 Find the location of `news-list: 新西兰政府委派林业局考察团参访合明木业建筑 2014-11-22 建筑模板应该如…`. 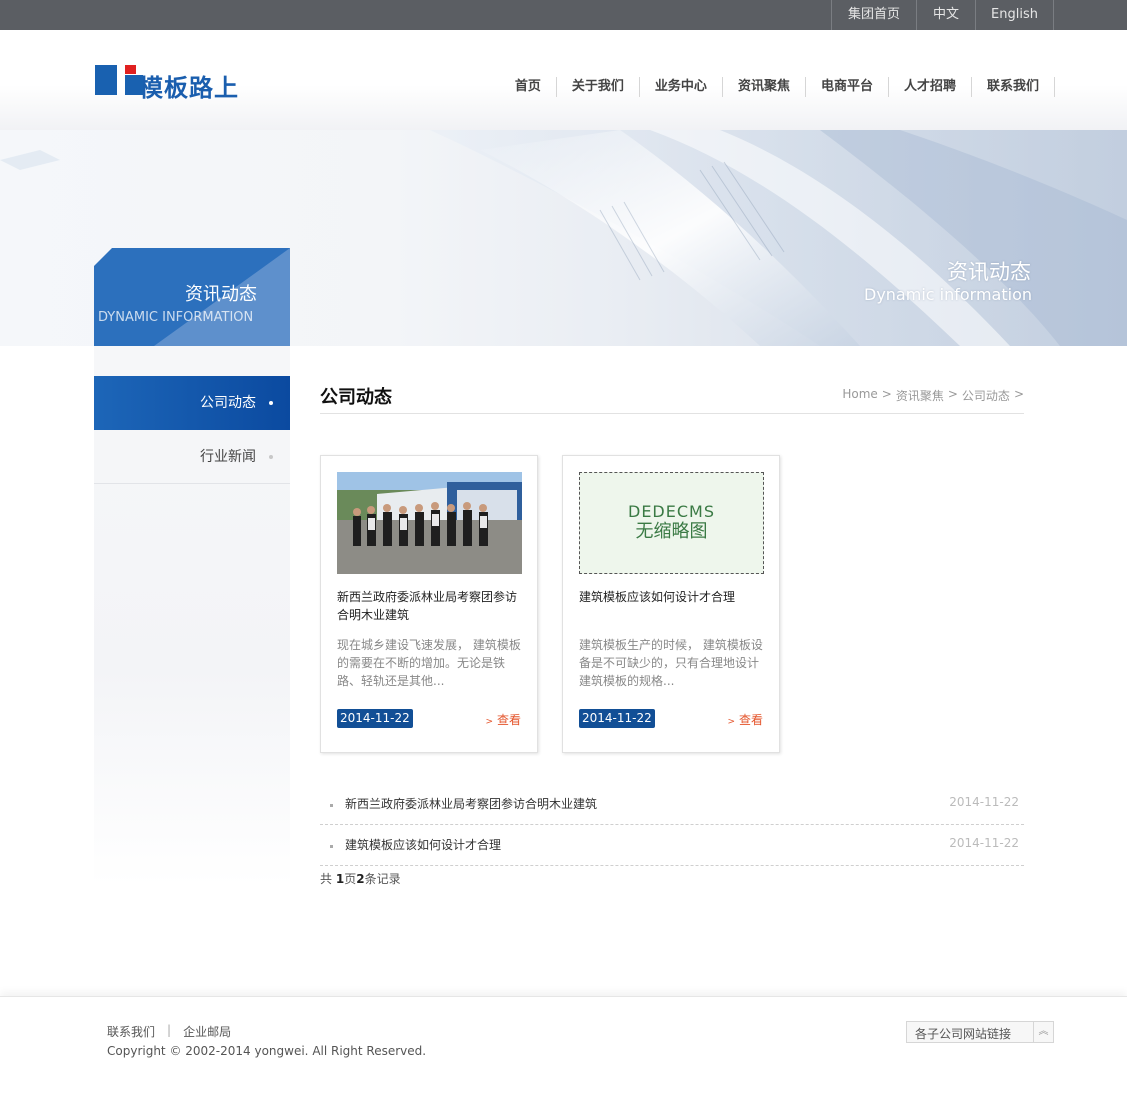

news-list: 新西兰政府委派林业局考察团参访合明木业建筑 2014-11-22 建筑模板应该如… is located at coordinates (672, 825).